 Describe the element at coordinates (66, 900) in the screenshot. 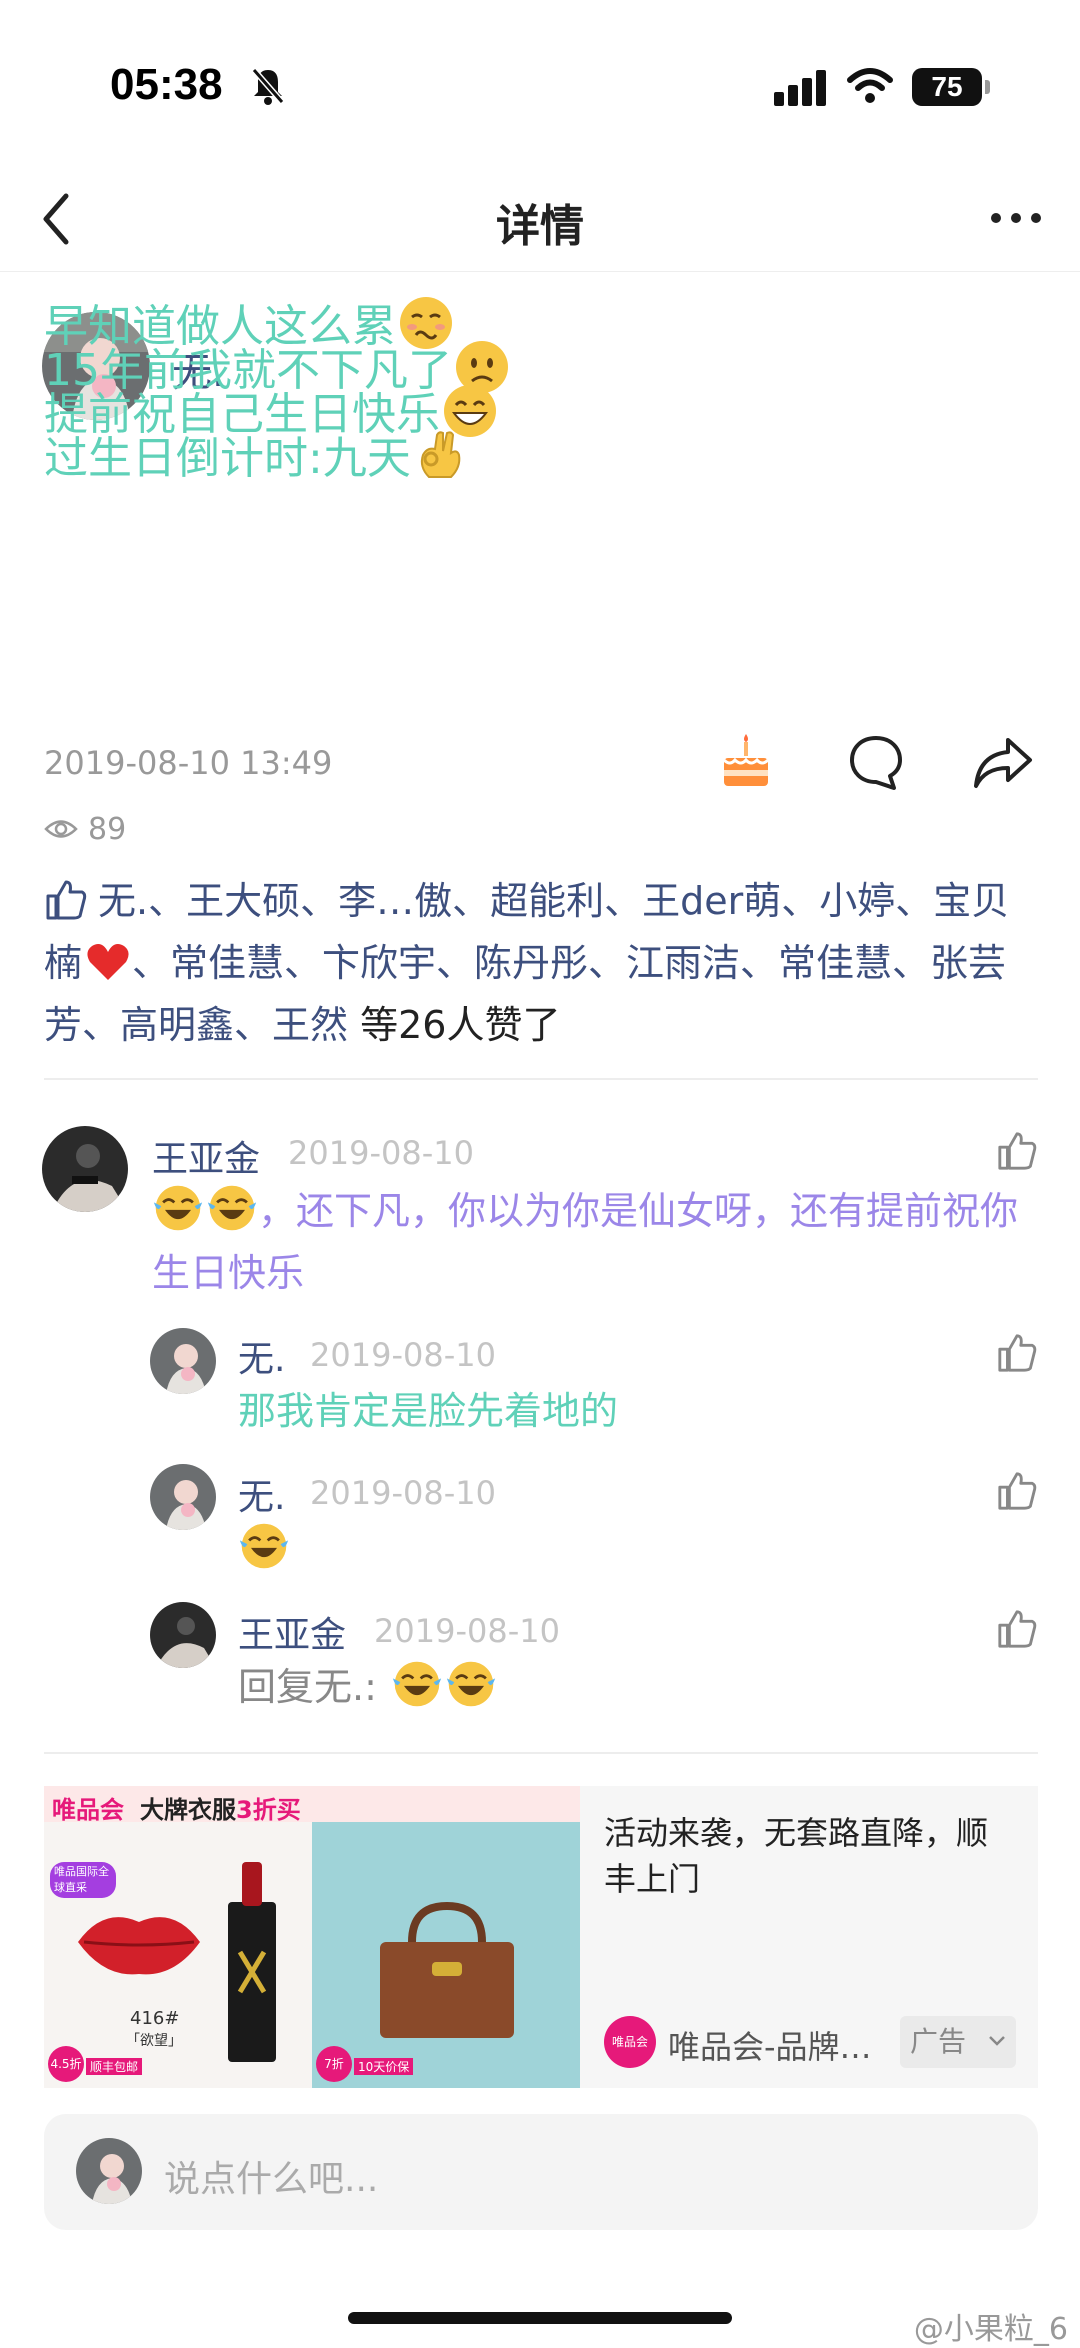

I see `thumbs-up-icon` at that location.